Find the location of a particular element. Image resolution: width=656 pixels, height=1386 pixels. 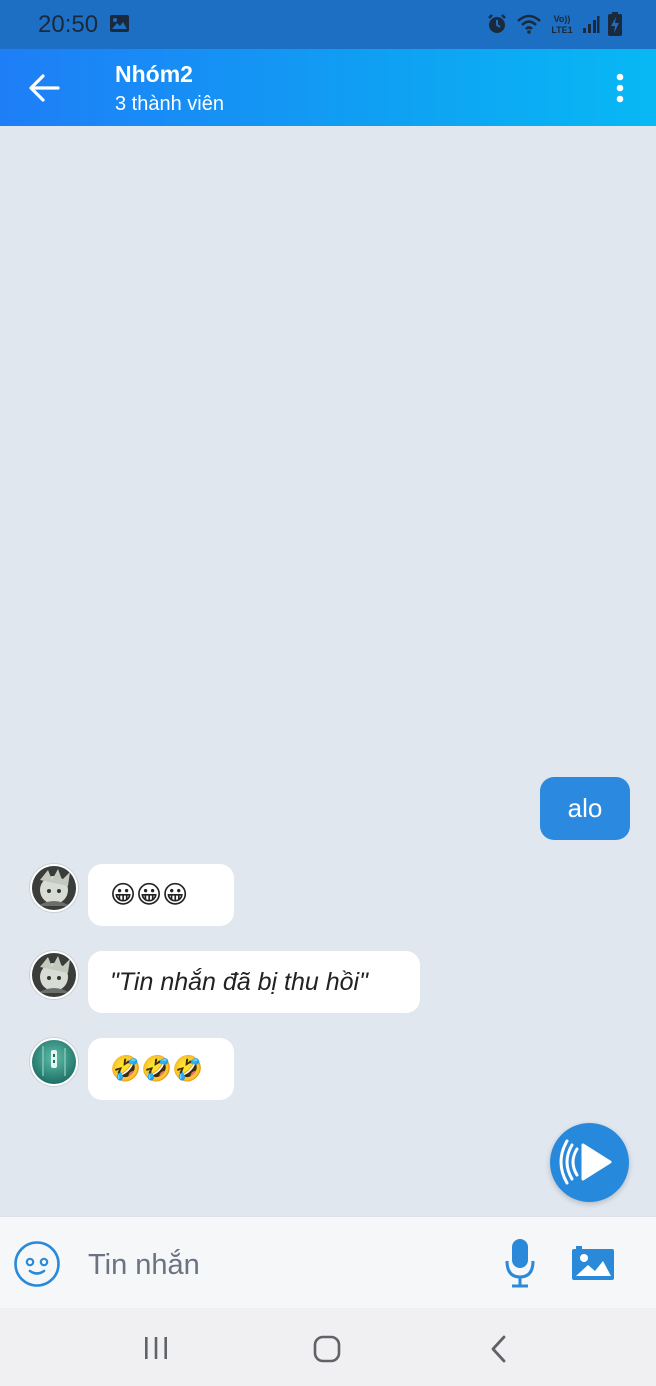

group-title: Nhóm2 is located at coordinates (154, 74).